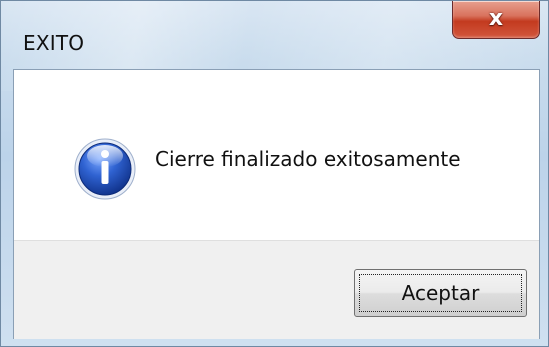 Image resolution: width=549 pixels, height=347 pixels. I want to click on ok-button: Aceptar, so click(440, 293).